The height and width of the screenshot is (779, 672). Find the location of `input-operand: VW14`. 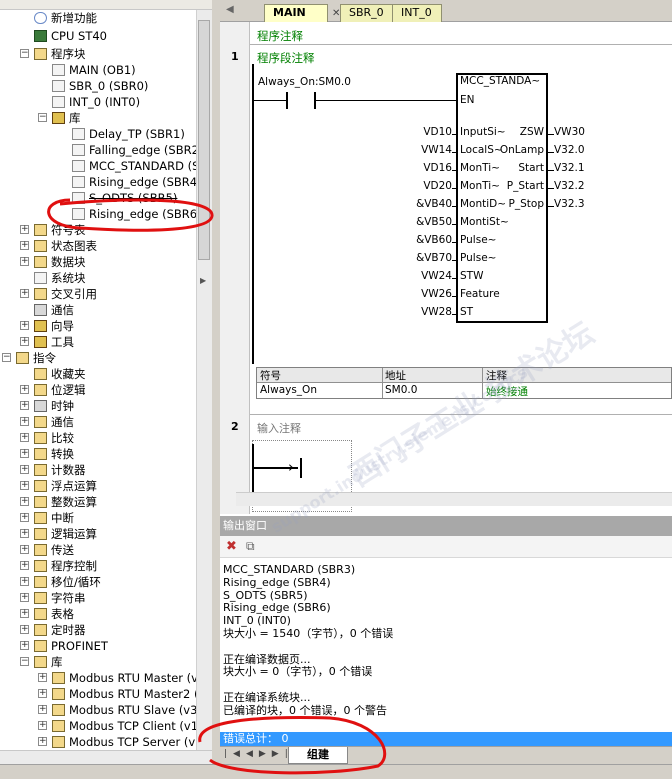

input-operand: VW14 is located at coordinates (422, 150).